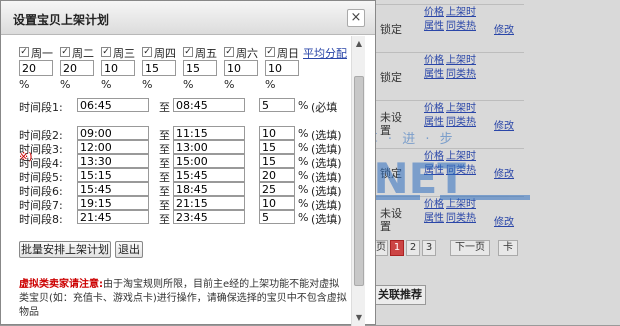 Image resolution: width=620 pixels, height=326 pixels. Describe the element at coordinates (61, 284) in the screenshot. I see `notice-title: 虚拟类卖家请注意:` at that location.